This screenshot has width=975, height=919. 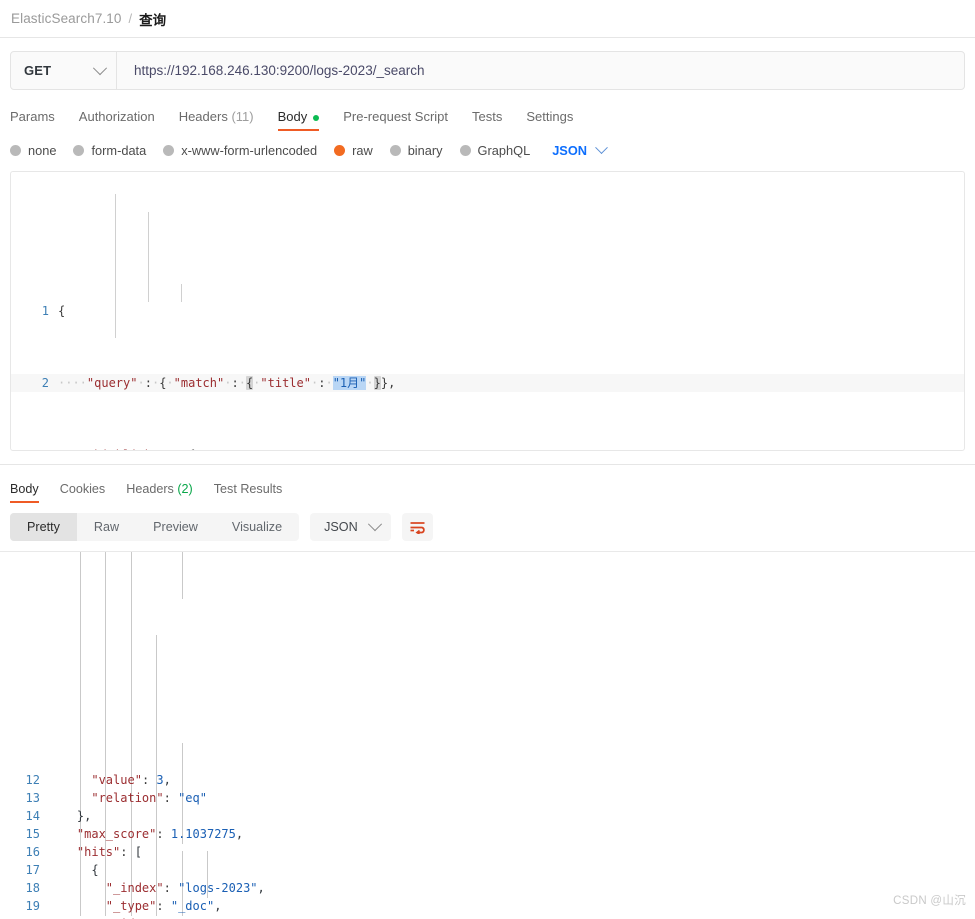 I want to click on response-tab-headers-label: Headers, so click(x=150, y=489).